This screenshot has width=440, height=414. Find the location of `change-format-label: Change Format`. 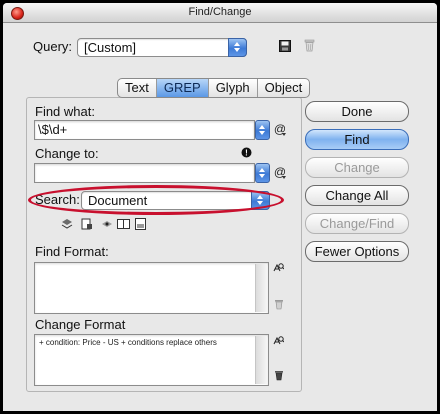

change-format-label: Change Format is located at coordinates (80, 324).